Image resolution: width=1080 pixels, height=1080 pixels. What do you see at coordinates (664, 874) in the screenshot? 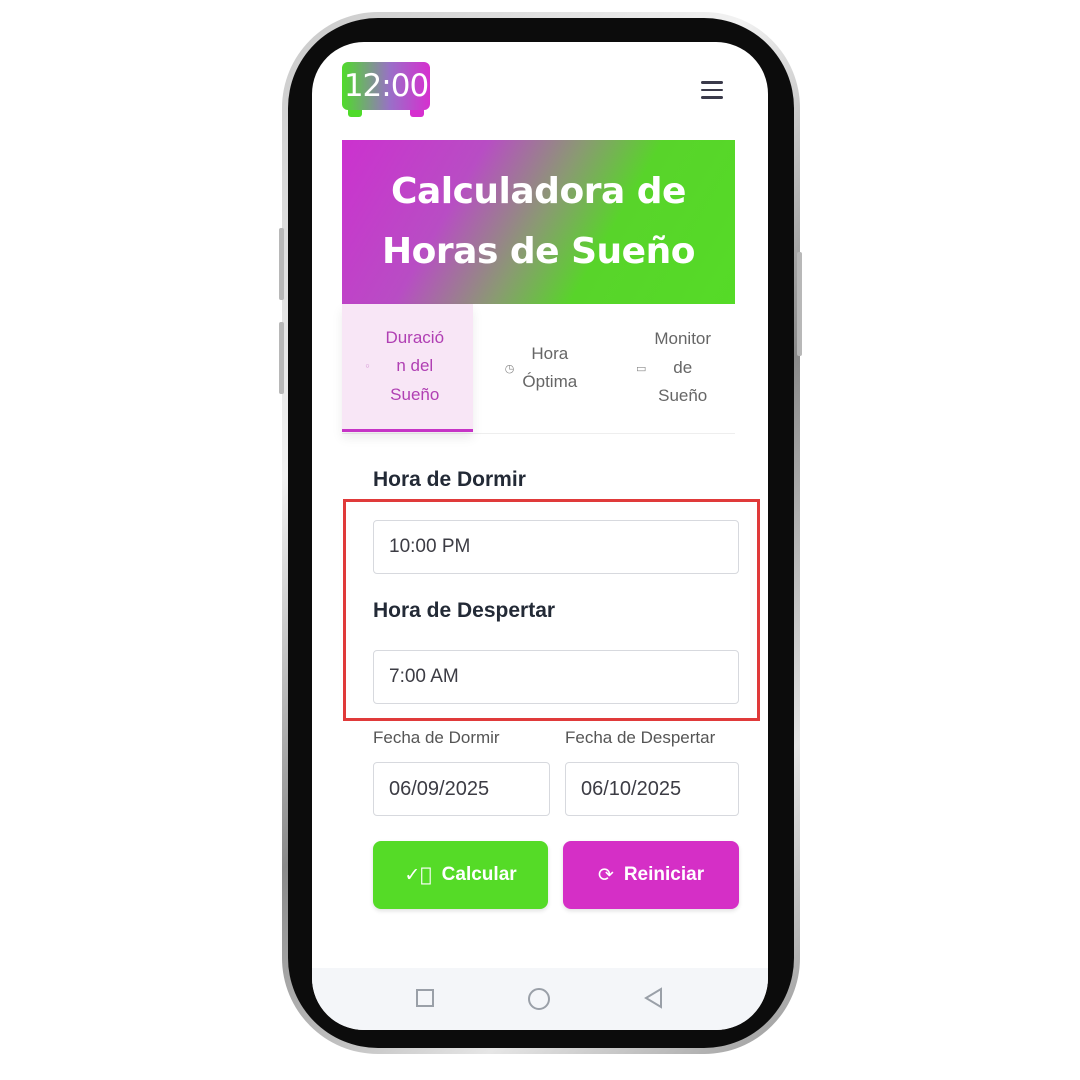
I see `reset-button-label: Reiniciar` at bounding box center [664, 874].